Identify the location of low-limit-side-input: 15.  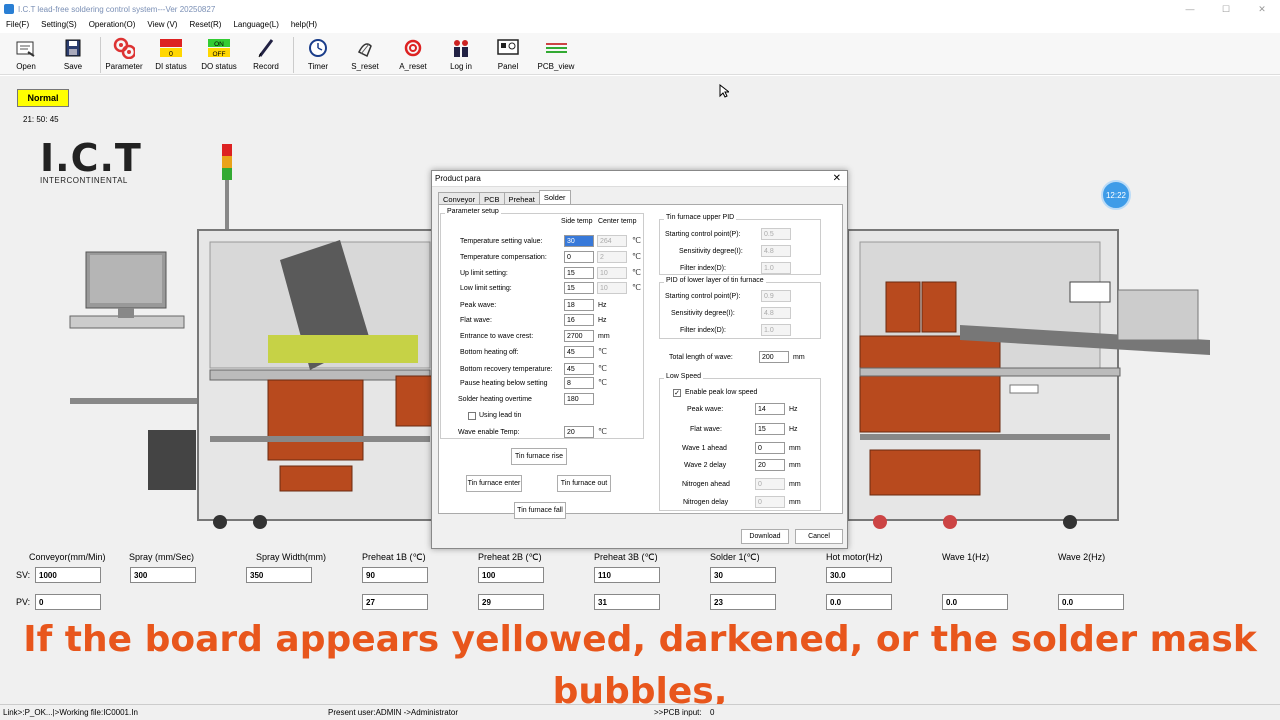
(579, 288).